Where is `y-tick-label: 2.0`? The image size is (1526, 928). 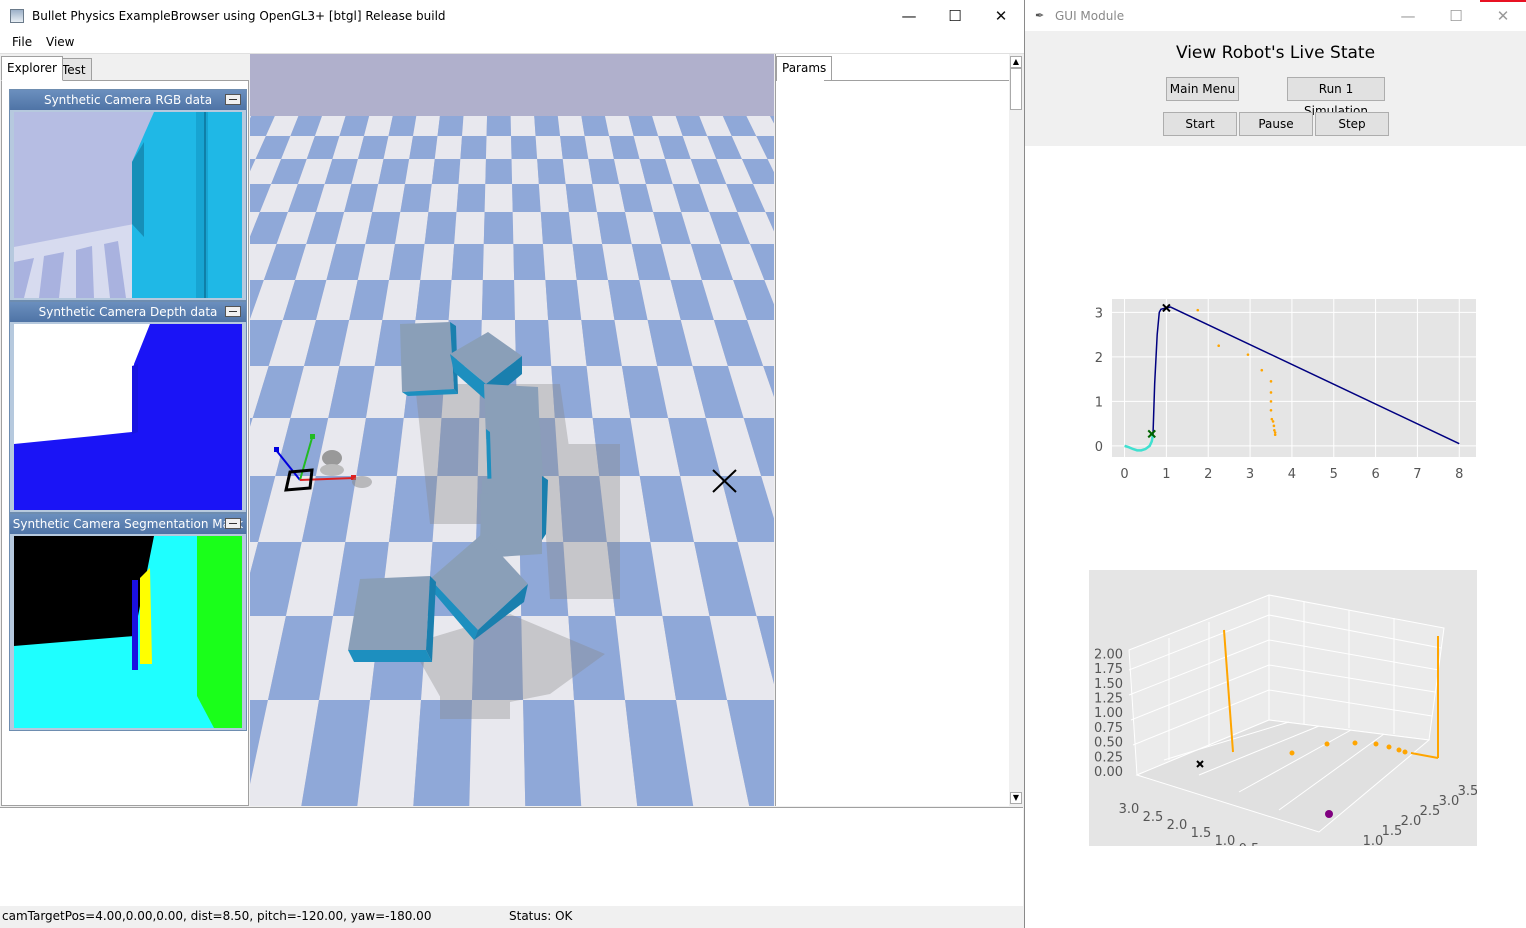
y-tick-label: 2.0 is located at coordinates (1177, 825).